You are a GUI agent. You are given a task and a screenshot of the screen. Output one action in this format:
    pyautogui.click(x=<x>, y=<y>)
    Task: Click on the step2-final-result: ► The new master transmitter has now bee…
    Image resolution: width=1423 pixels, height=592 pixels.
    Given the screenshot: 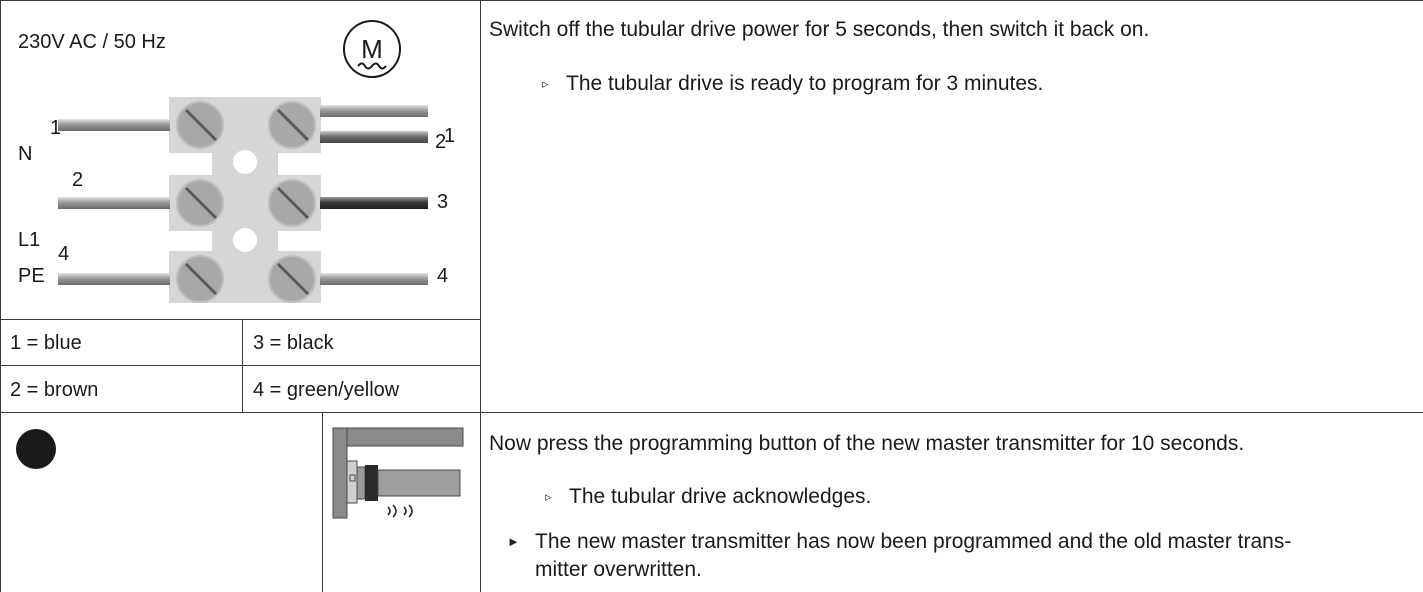 What is the action you would take?
    pyautogui.click(x=962, y=558)
    